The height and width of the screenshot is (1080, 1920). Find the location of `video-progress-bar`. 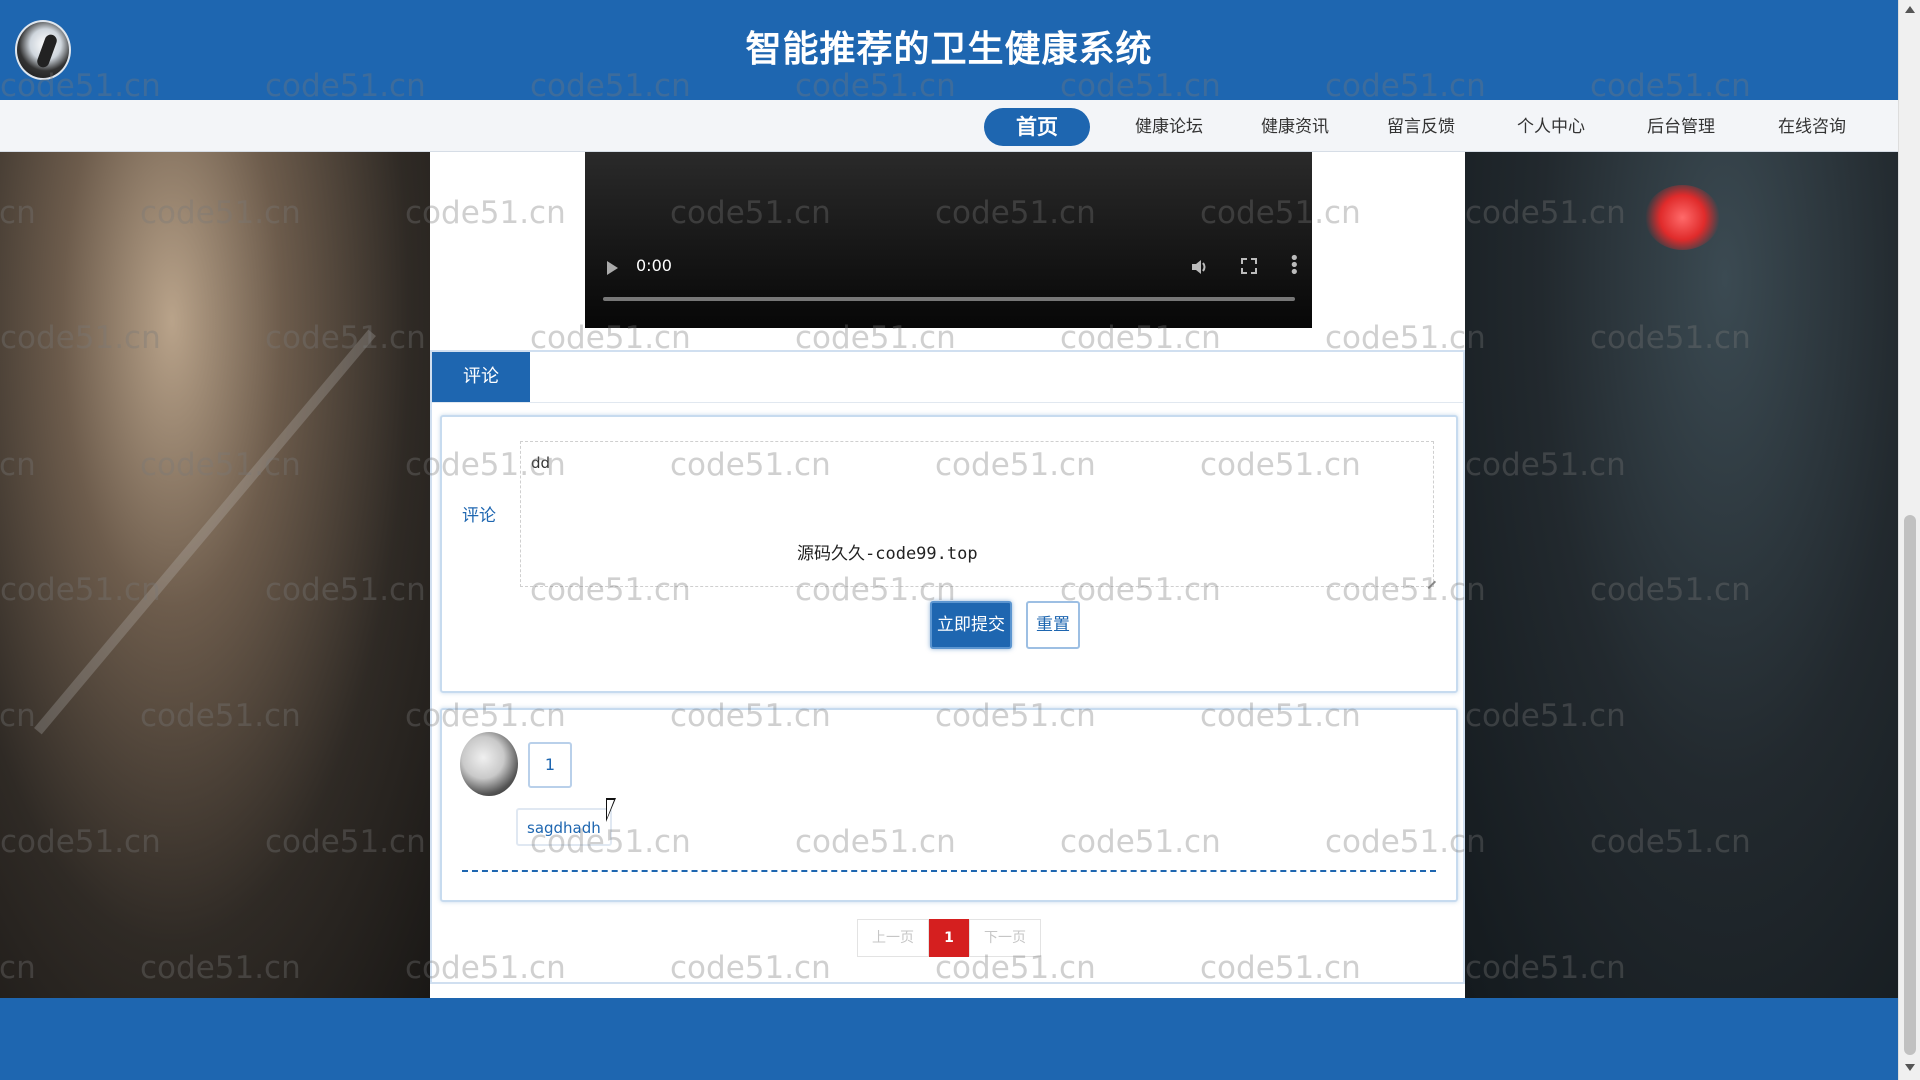

video-progress-bar is located at coordinates (949, 299).